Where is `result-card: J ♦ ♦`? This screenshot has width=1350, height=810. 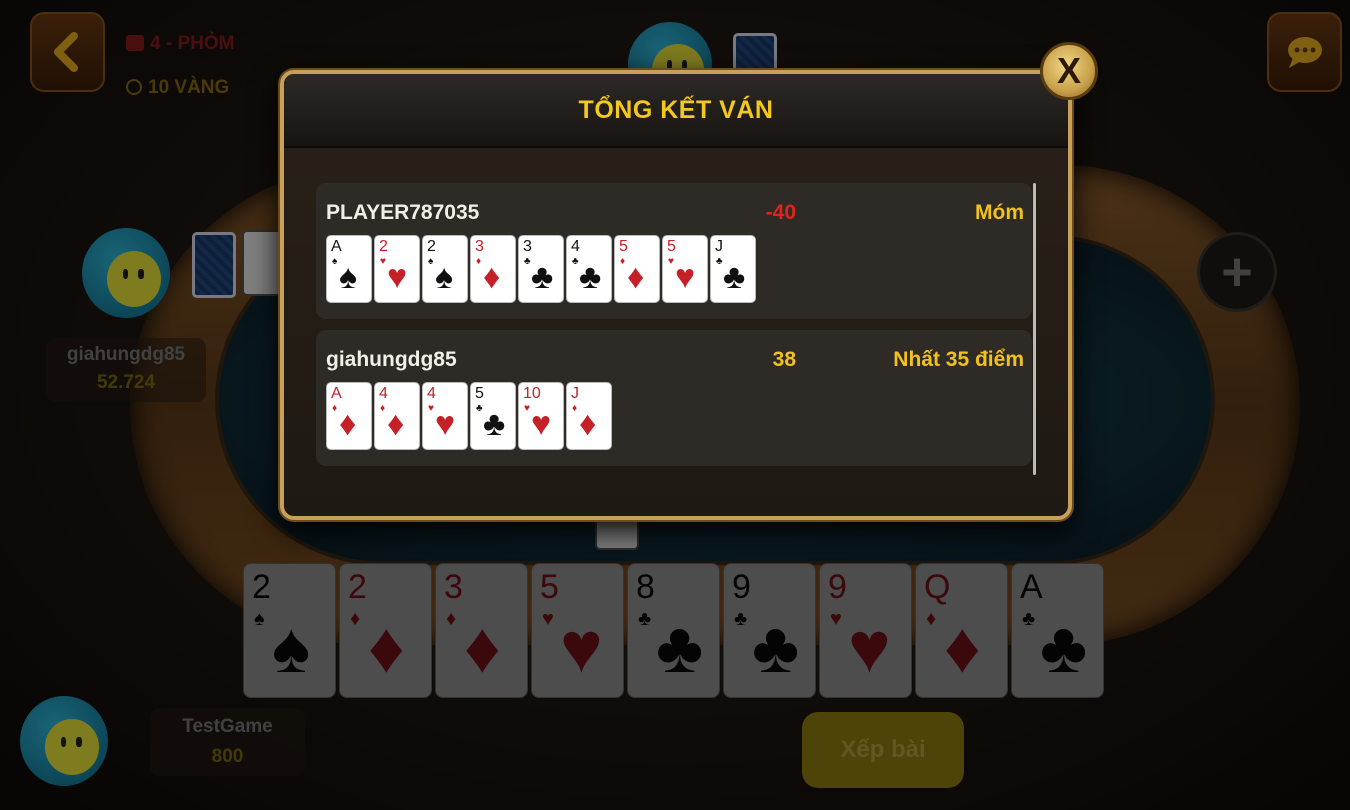 result-card: J ♦ ♦ is located at coordinates (589, 416).